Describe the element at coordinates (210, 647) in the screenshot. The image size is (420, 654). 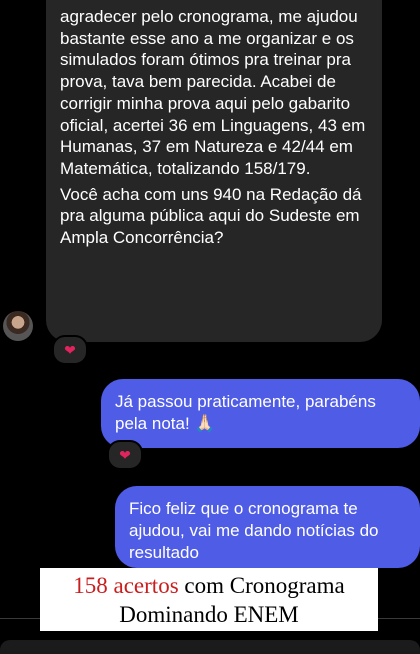
I see `message-input-bar` at that location.